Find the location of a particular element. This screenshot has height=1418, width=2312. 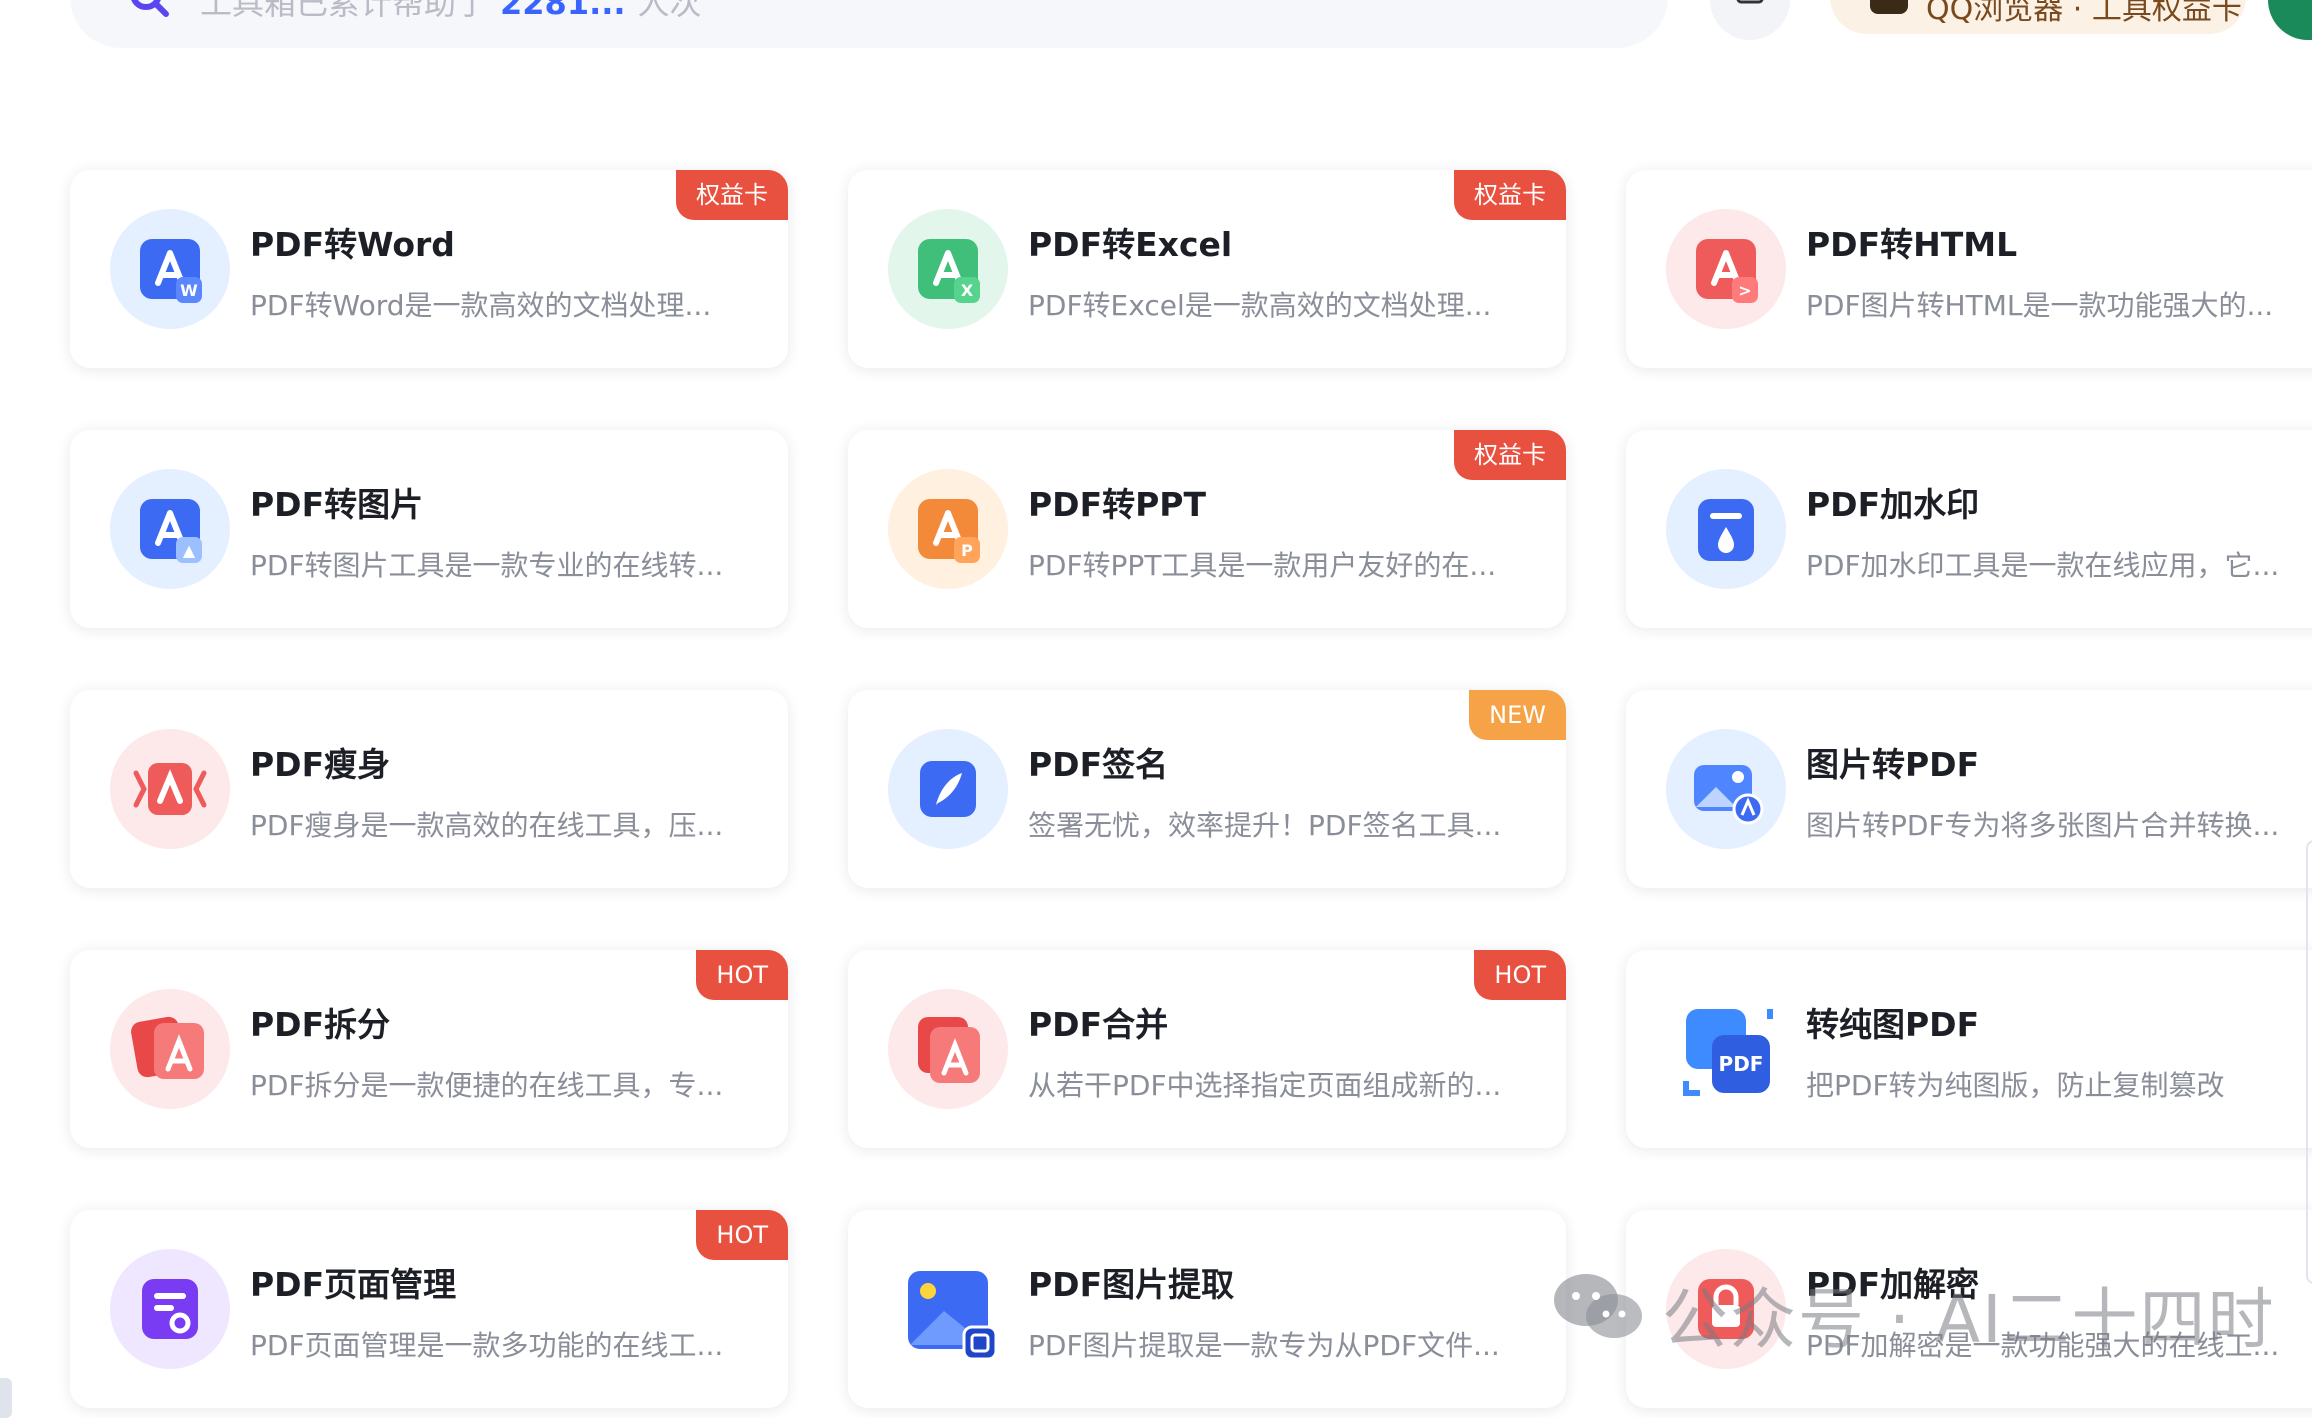

split-icon is located at coordinates (170, 1049).